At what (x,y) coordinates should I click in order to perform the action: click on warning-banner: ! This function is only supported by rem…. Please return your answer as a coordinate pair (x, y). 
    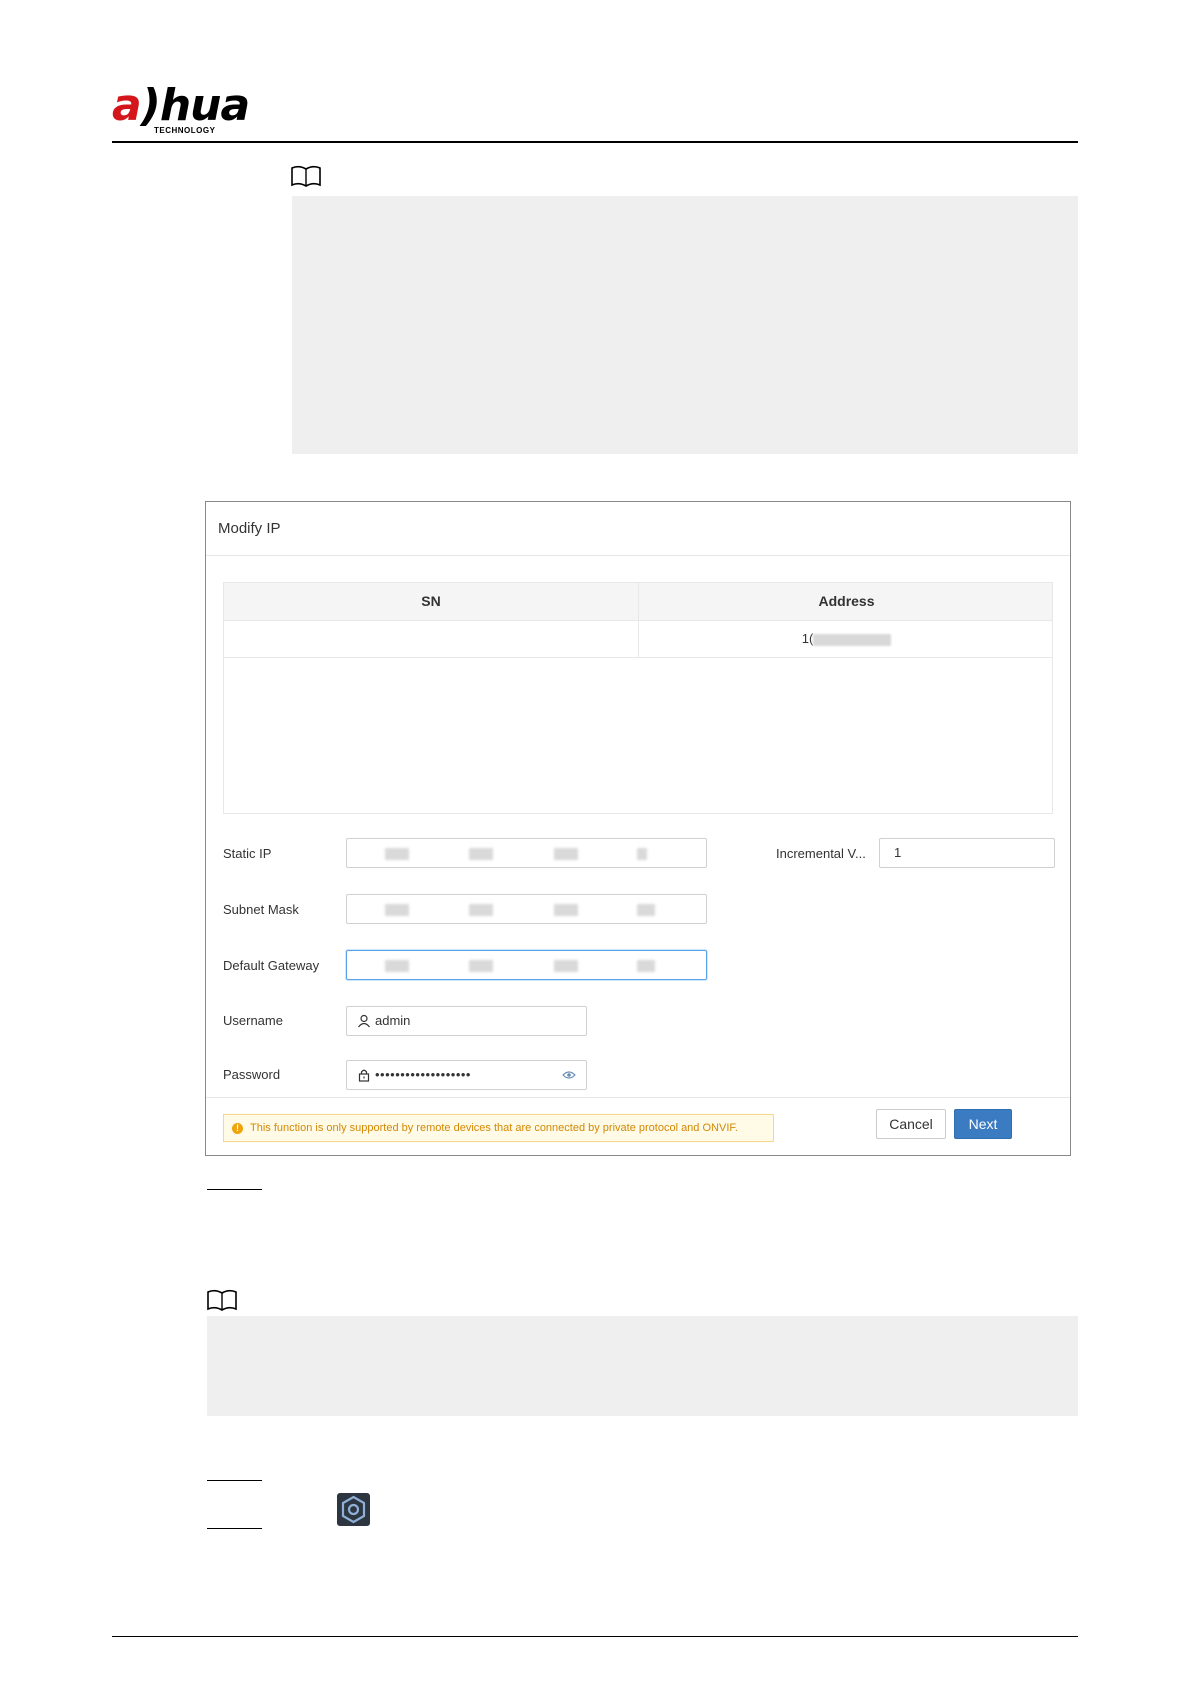
    Looking at the image, I should click on (498, 1128).